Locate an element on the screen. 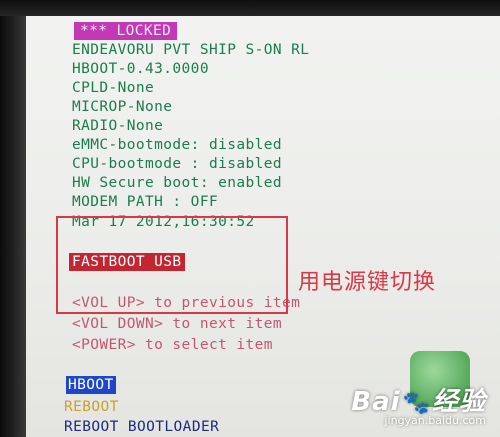  baidu-watermark: Bai🐾经验 jingyan.baidu.com is located at coordinates (418, 404).